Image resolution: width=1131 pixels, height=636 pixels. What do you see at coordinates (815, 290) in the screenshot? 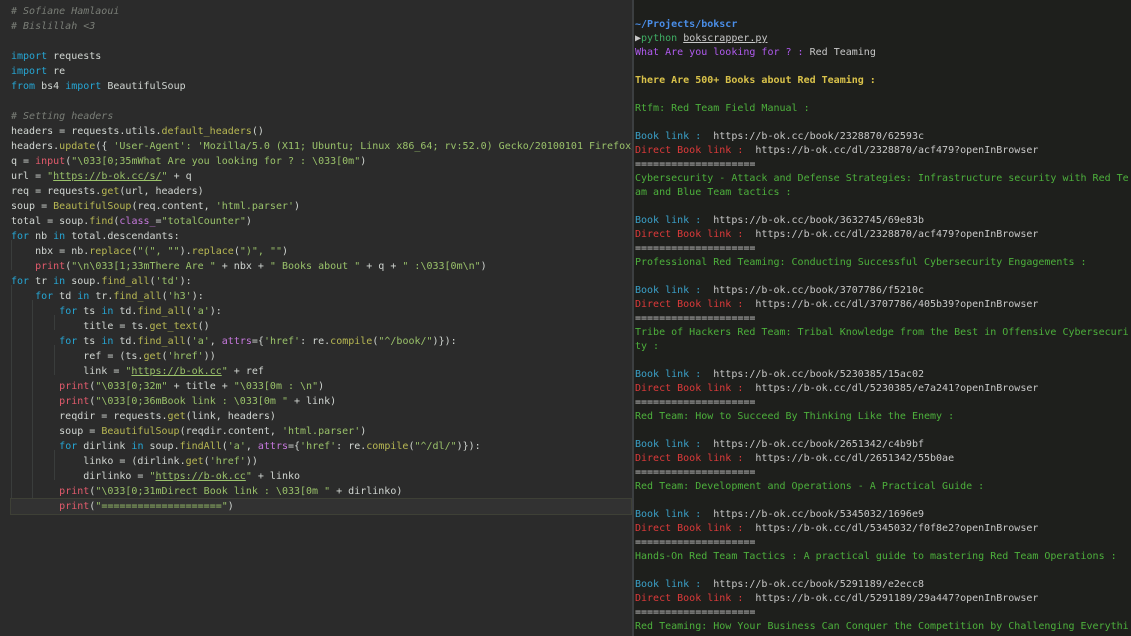
I see `terminal-text: https://b-ok.cc/book/3707786/f5210c` at bounding box center [815, 290].